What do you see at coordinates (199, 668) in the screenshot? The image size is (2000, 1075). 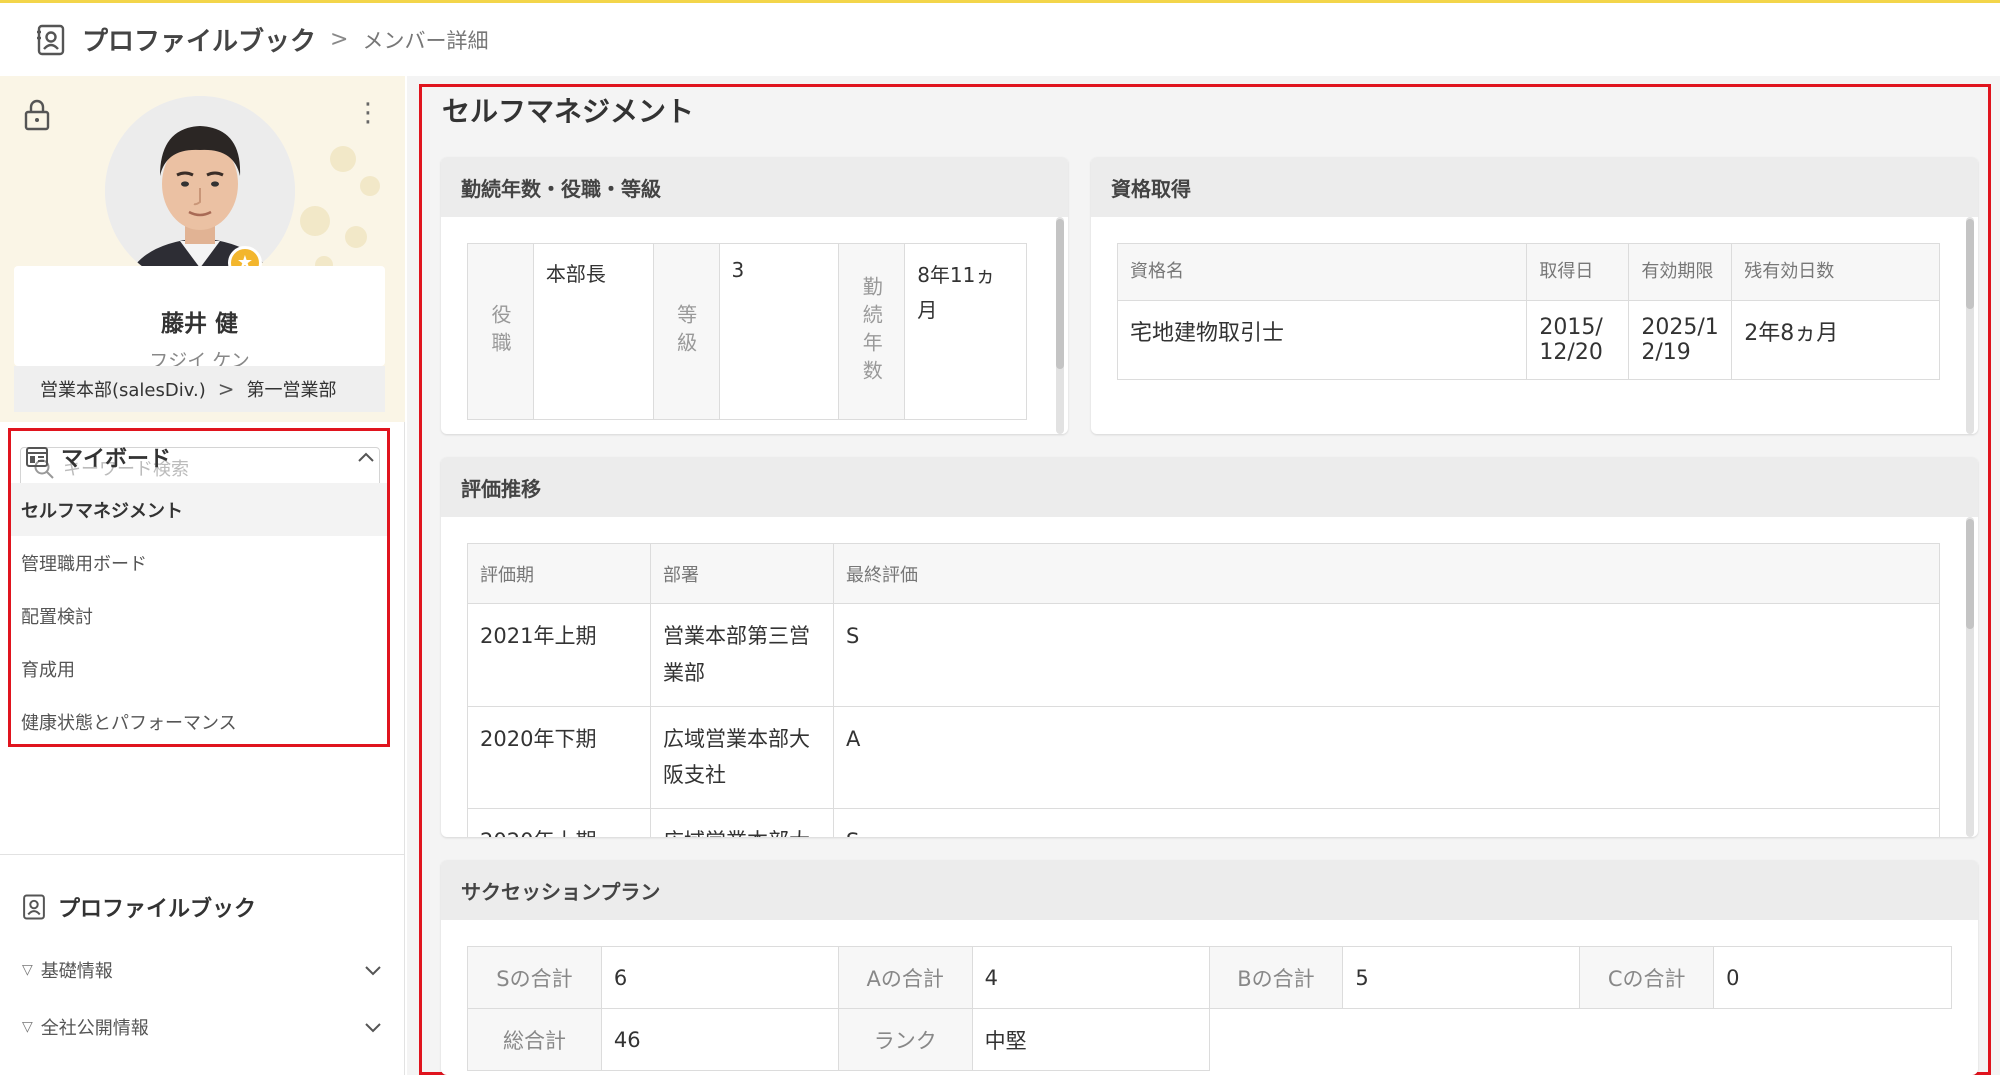 I see `board-item-development: 育成用` at bounding box center [199, 668].